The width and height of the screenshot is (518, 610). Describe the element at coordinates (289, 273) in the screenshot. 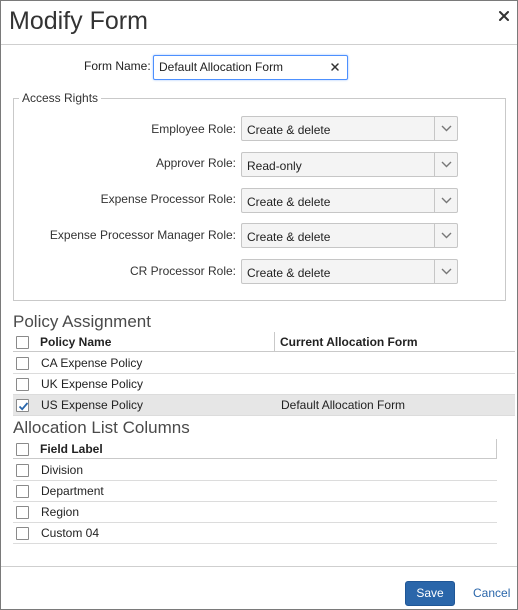

I see `cr-processor-role-value: Create & delete` at that location.